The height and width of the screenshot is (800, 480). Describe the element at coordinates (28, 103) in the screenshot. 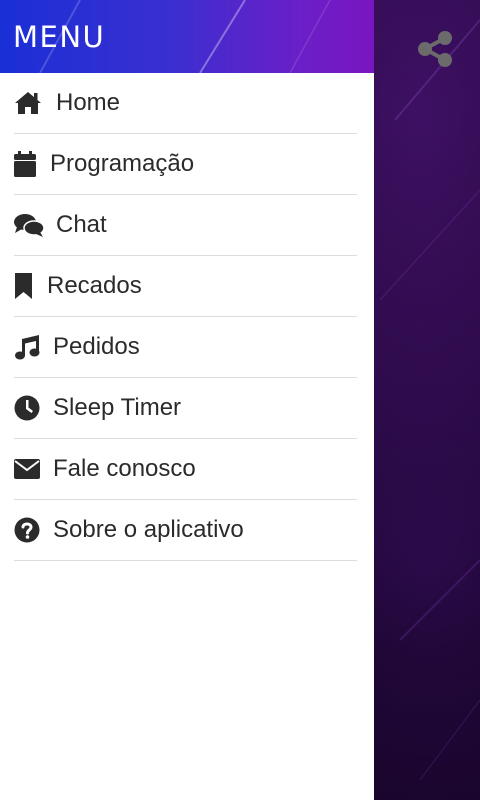

I see `home-icon` at that location.